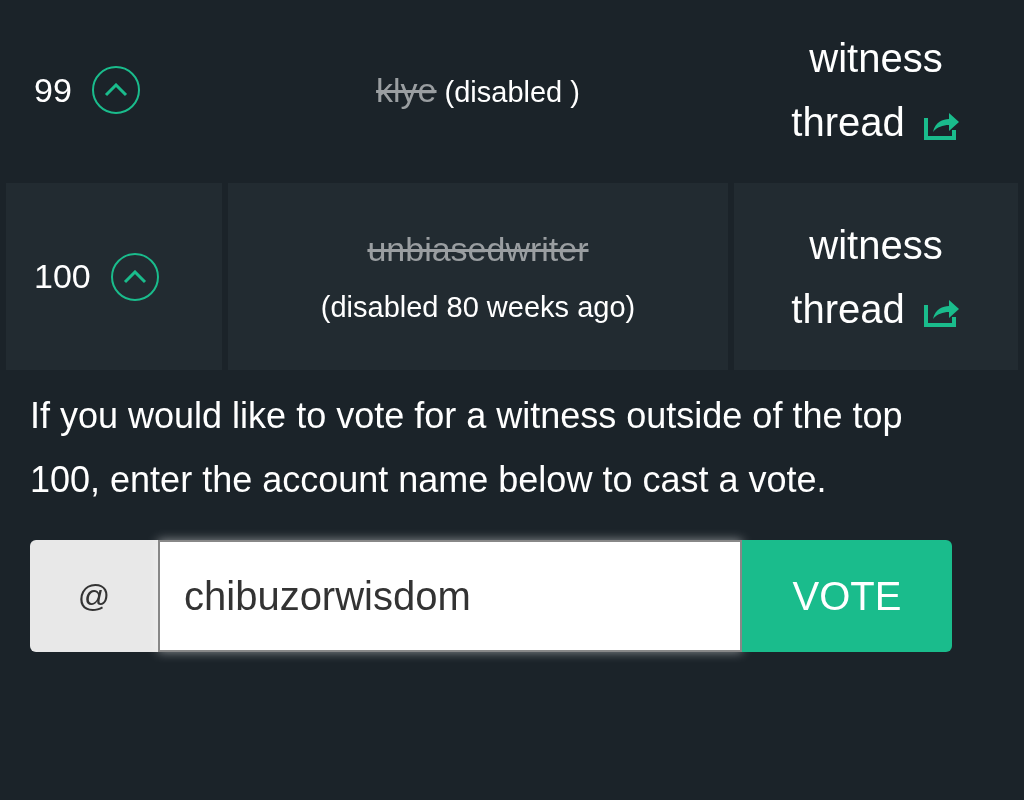  Describe the element at coordinates (450, 596) in the screenshot. I see `account-name-field: chibuzorwisdom` at that location.